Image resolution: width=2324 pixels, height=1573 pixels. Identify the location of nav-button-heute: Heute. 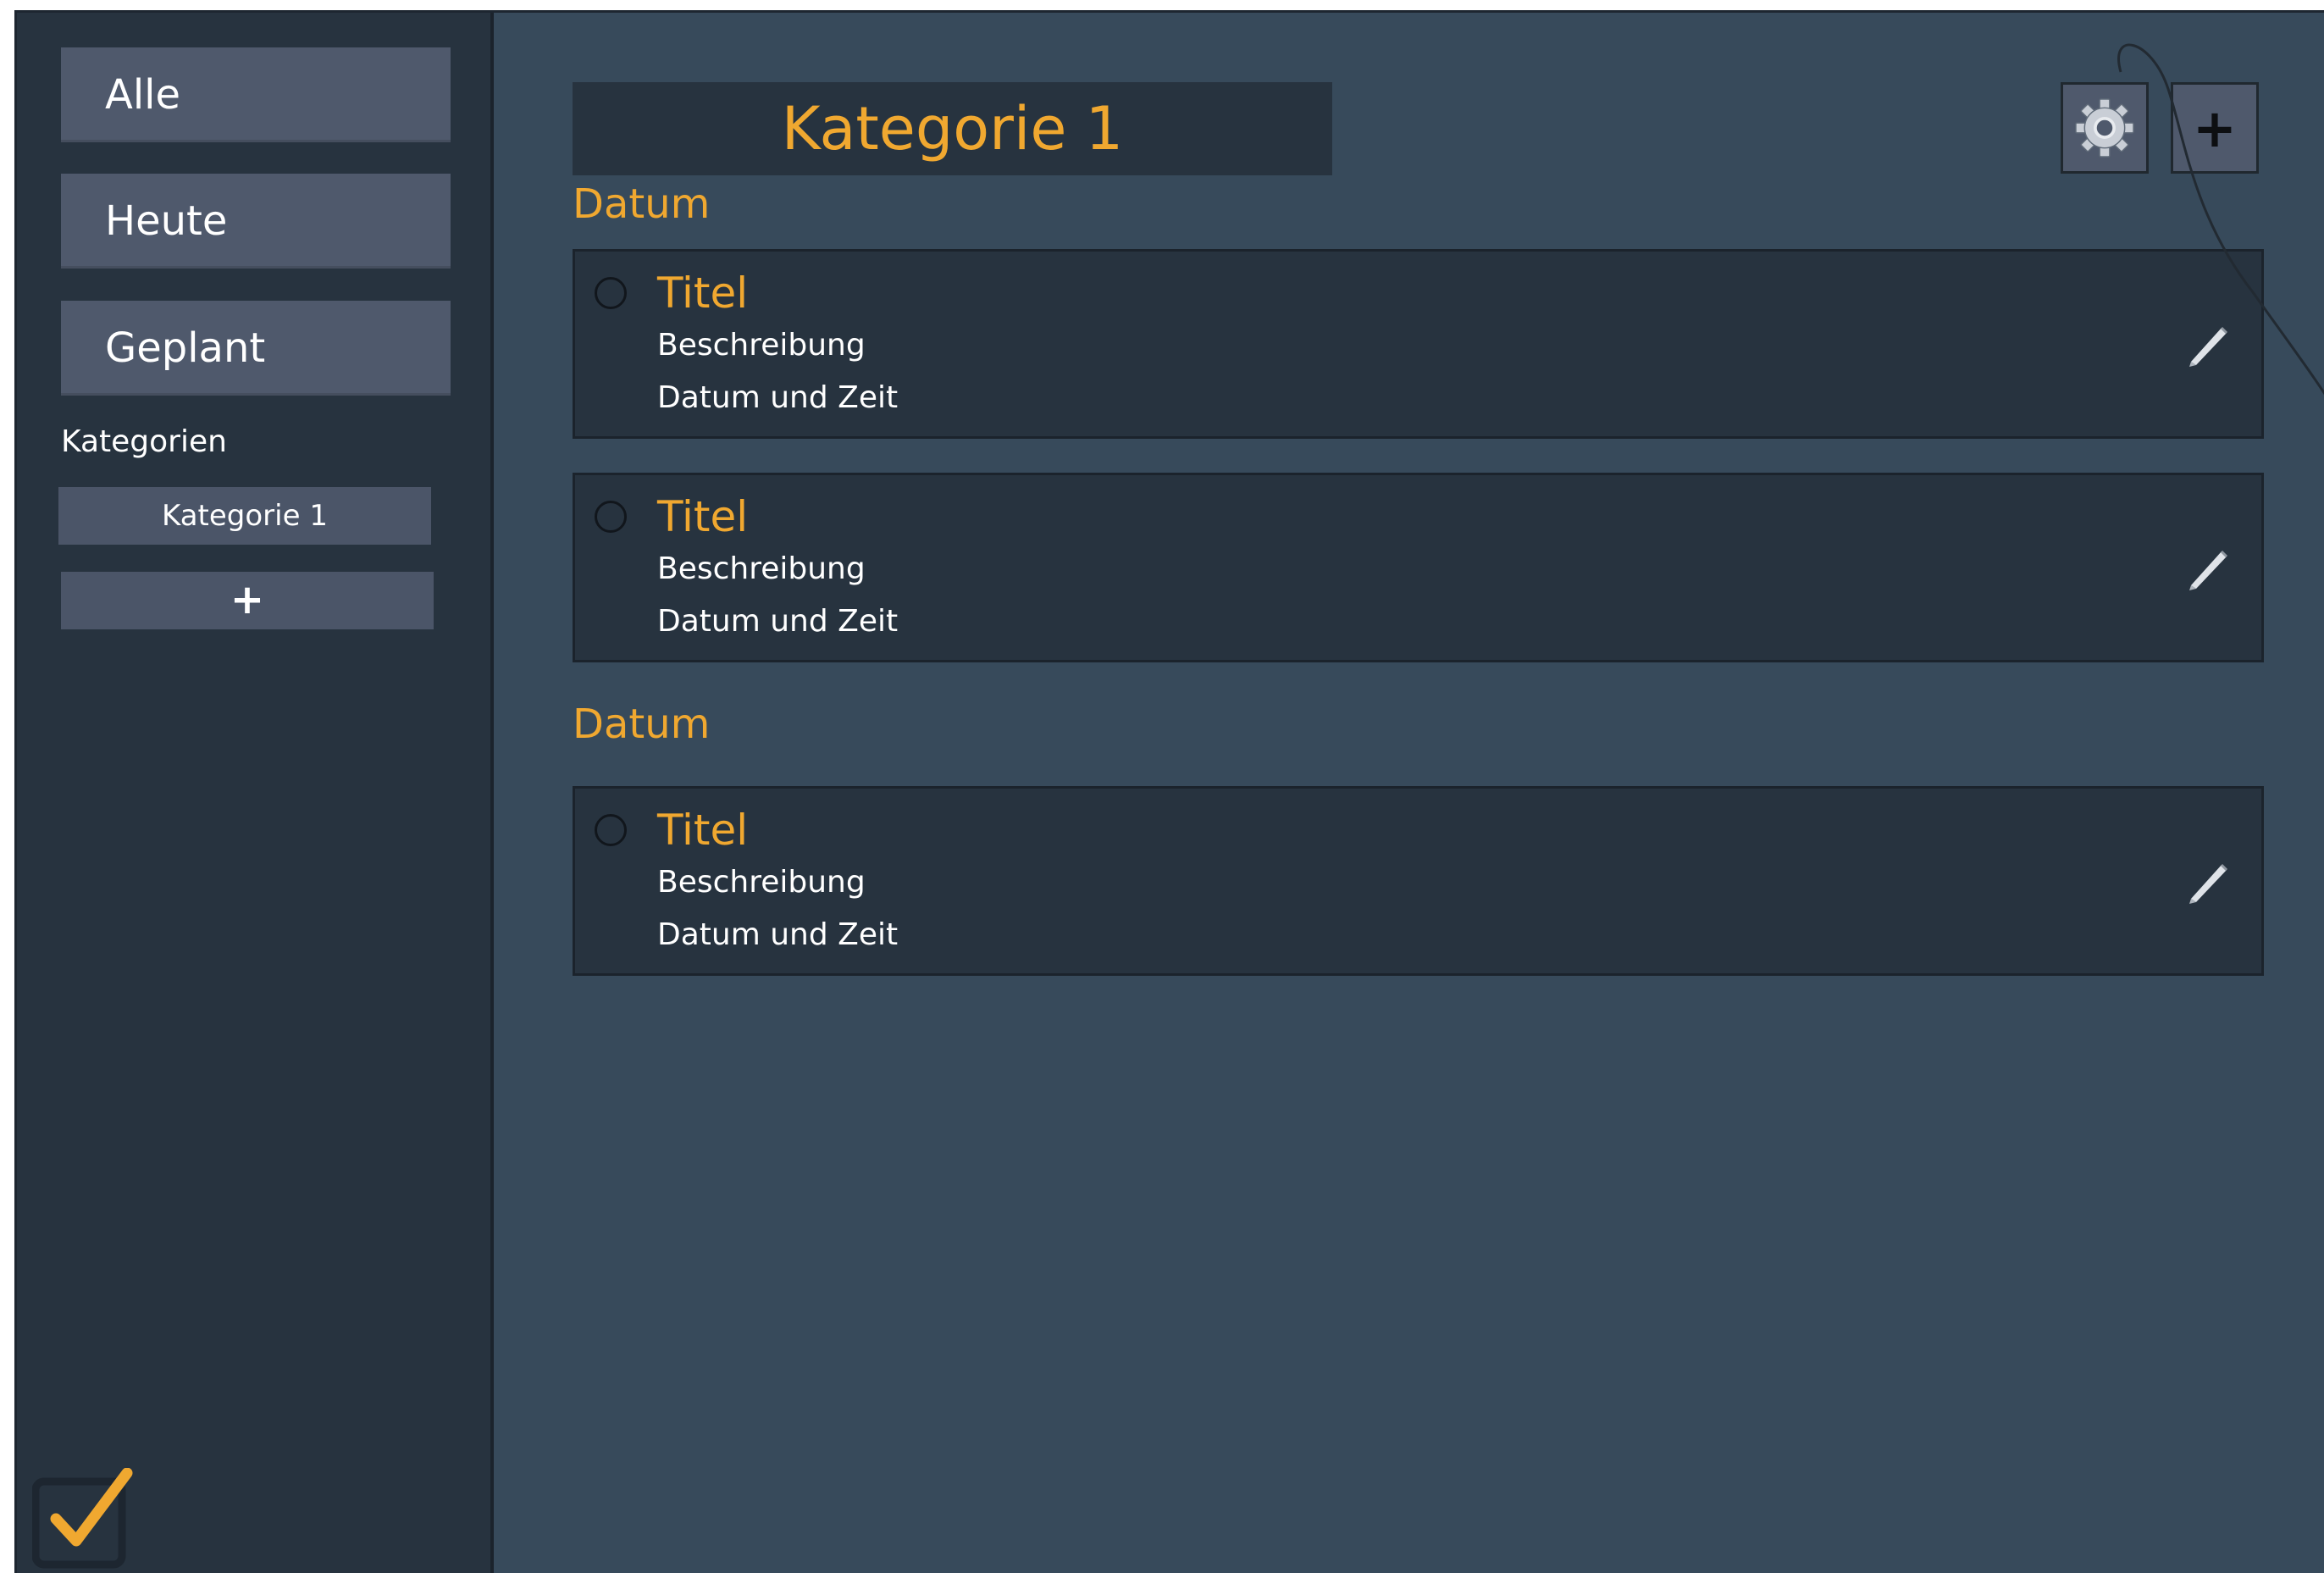
(256, 221).